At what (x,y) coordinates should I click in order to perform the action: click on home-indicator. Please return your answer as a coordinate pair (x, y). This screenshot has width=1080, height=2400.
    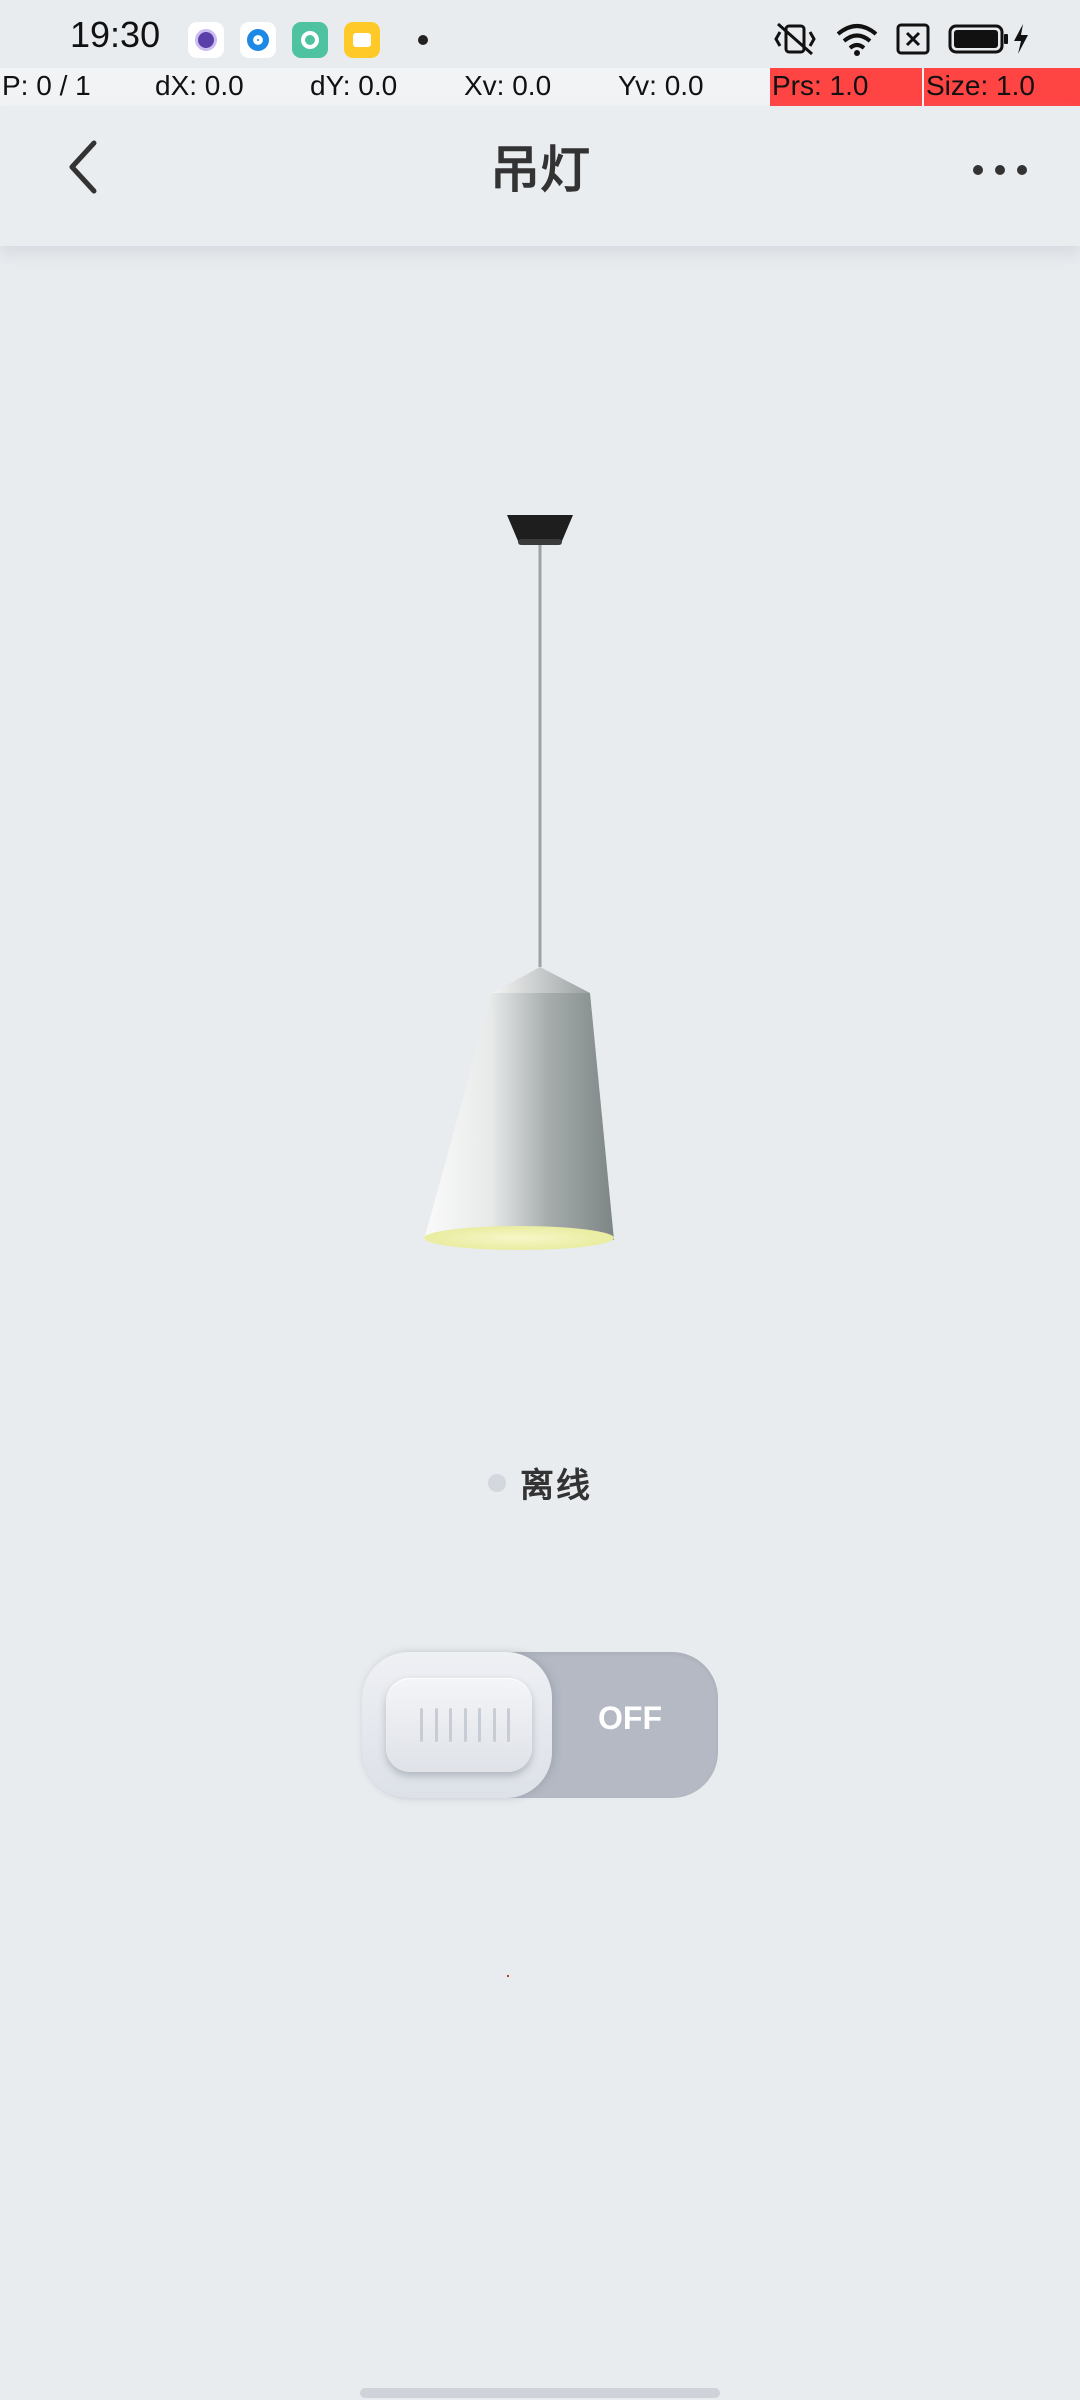
    Looking at the image, I should click on (540, 2393).